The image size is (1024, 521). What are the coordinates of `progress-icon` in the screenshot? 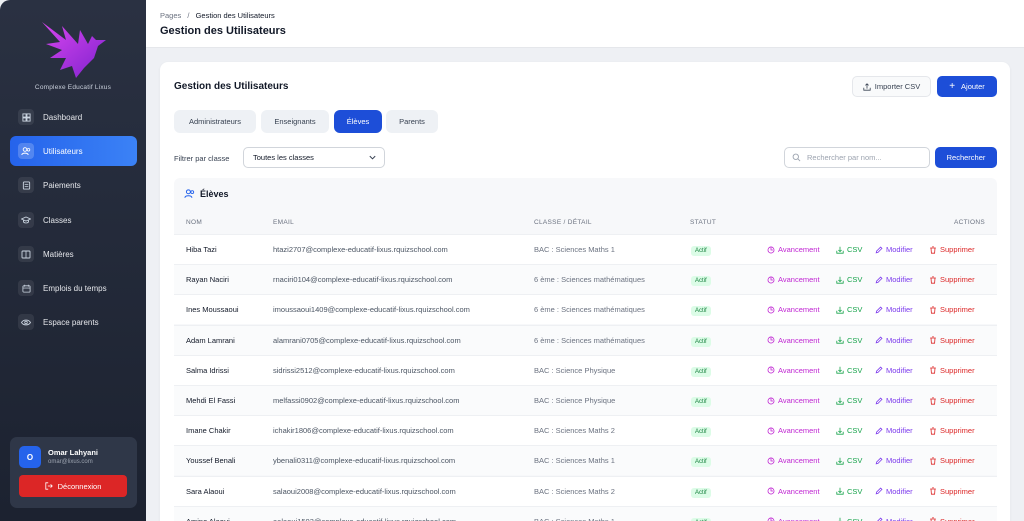 It's located at (771, 400).